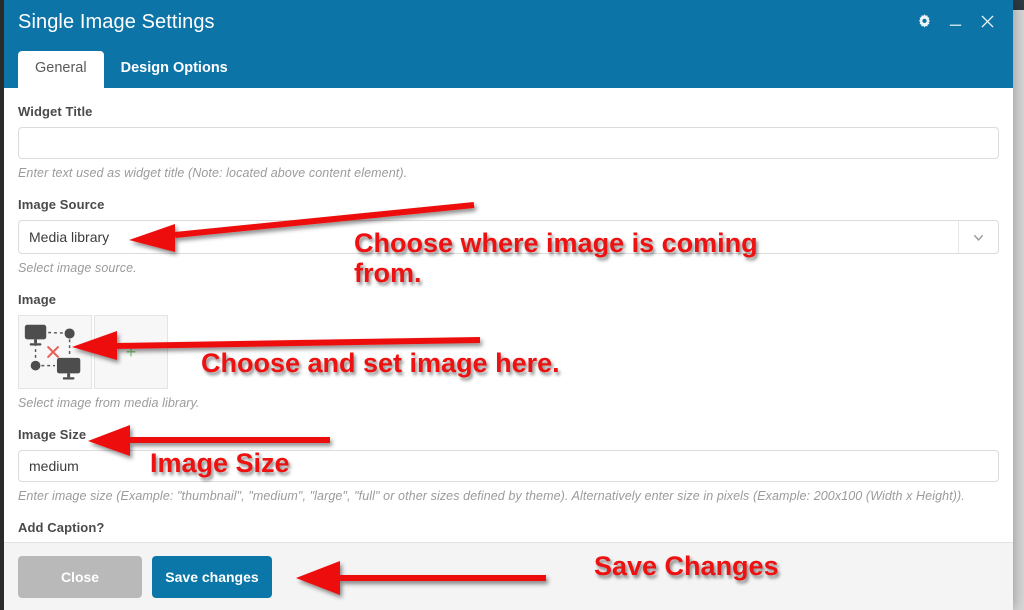 Image resolution: width=1024 pixels, height=610 pixels. Describe the element at coordinates (77, 268) in the screenshot. I see `image-source-help: Select image source.` at that location.